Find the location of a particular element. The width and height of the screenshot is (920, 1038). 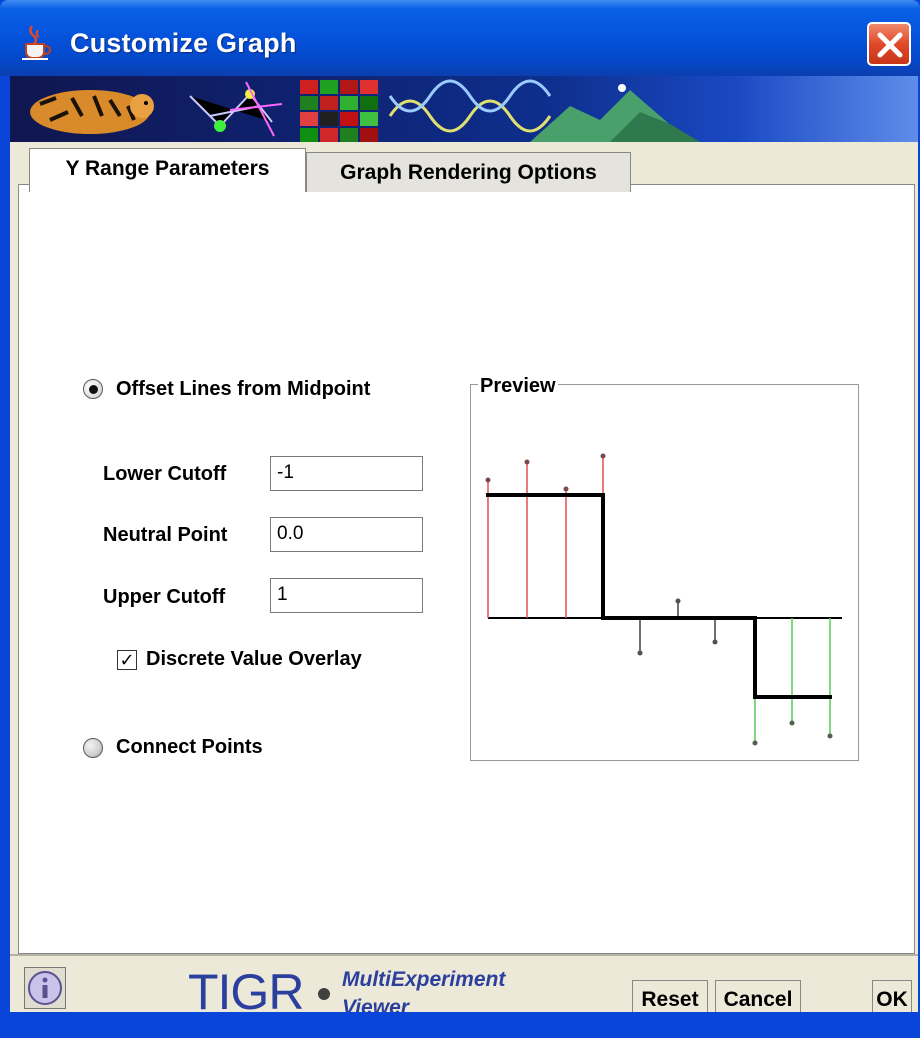

neutral-point-field: 0.0 is located at coordinates (346, 534).